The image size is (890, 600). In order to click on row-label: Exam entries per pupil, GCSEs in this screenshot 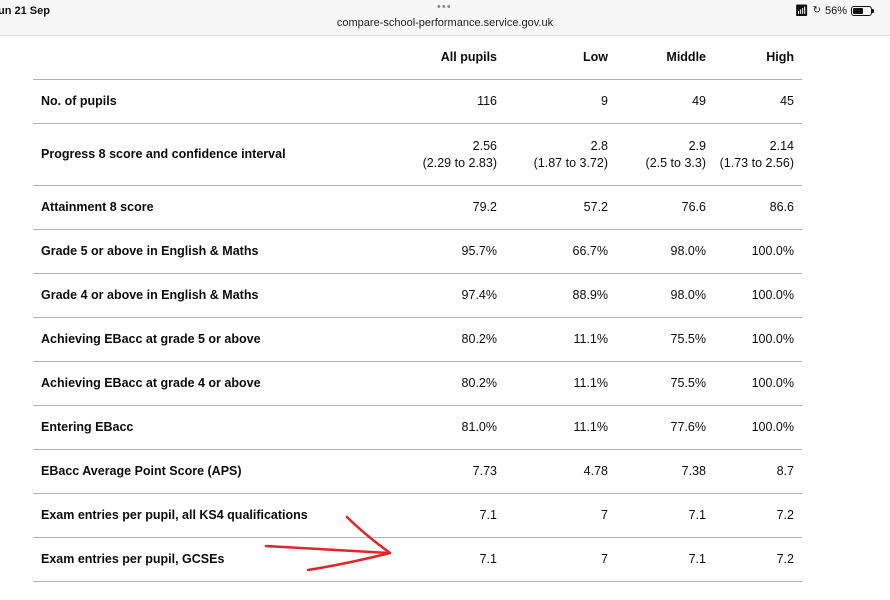, I will do `click(194, 559)`.